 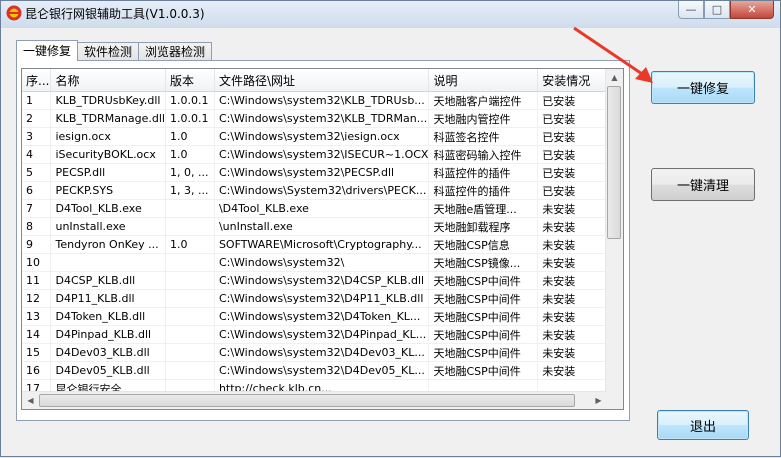 I want to click on cell-name: iSecurityBOKL.ocx, so click(x=108, y=154).